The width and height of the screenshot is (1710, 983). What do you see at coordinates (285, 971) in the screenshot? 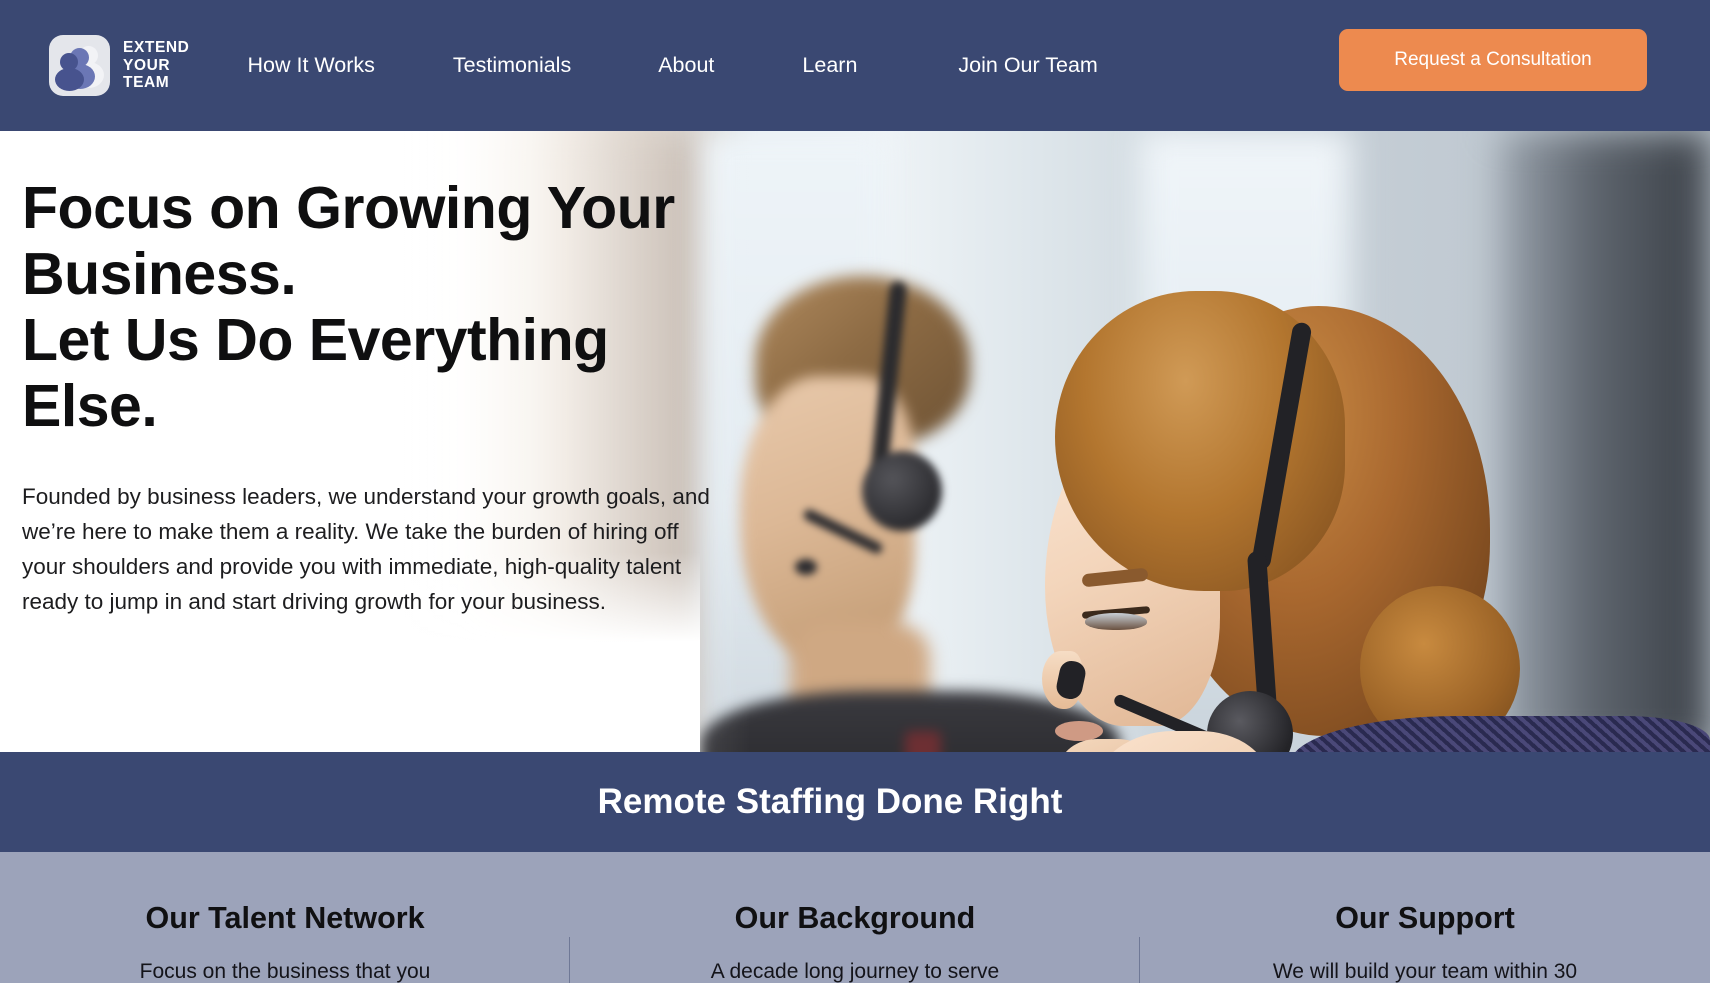
I see `column-body: Focus on the business that you` at bounding box center [285, 971].